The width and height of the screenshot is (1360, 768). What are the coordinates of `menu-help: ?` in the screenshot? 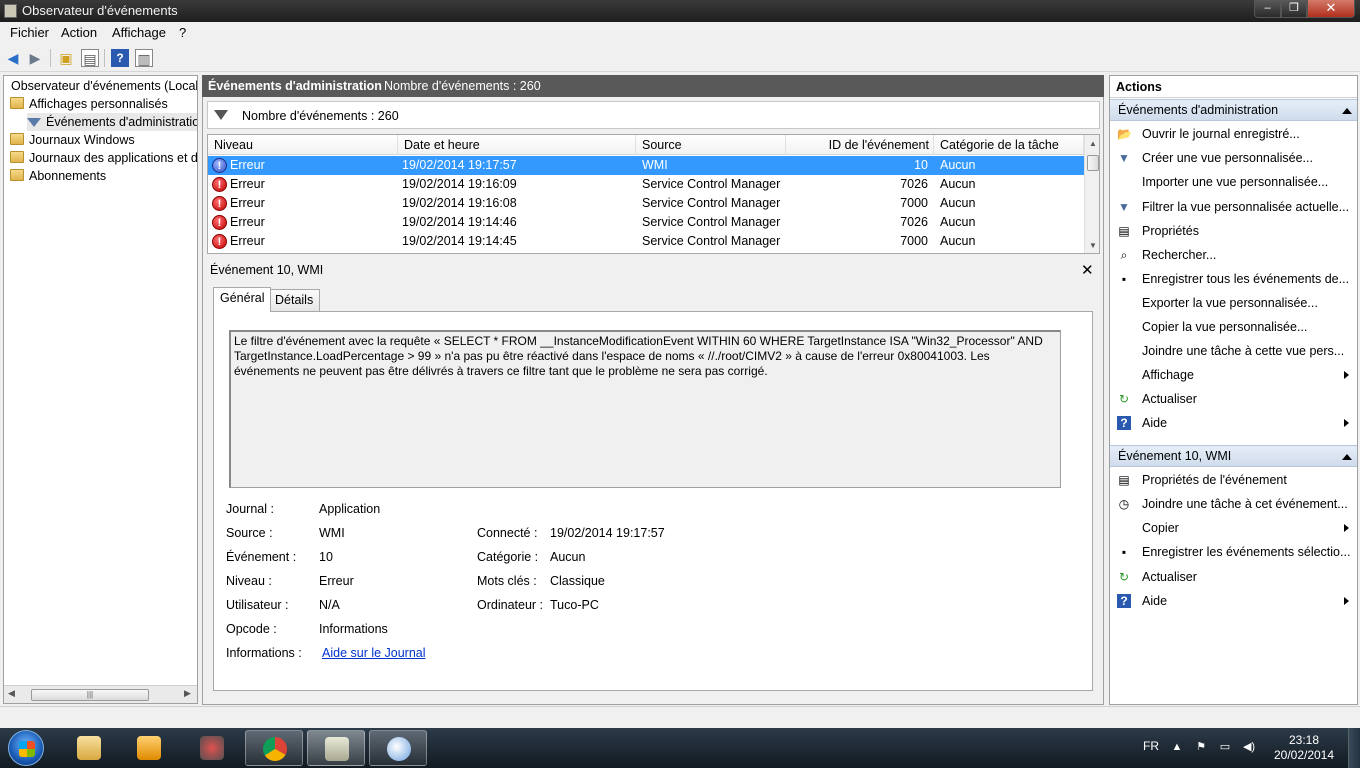 It's located at (182, 32).